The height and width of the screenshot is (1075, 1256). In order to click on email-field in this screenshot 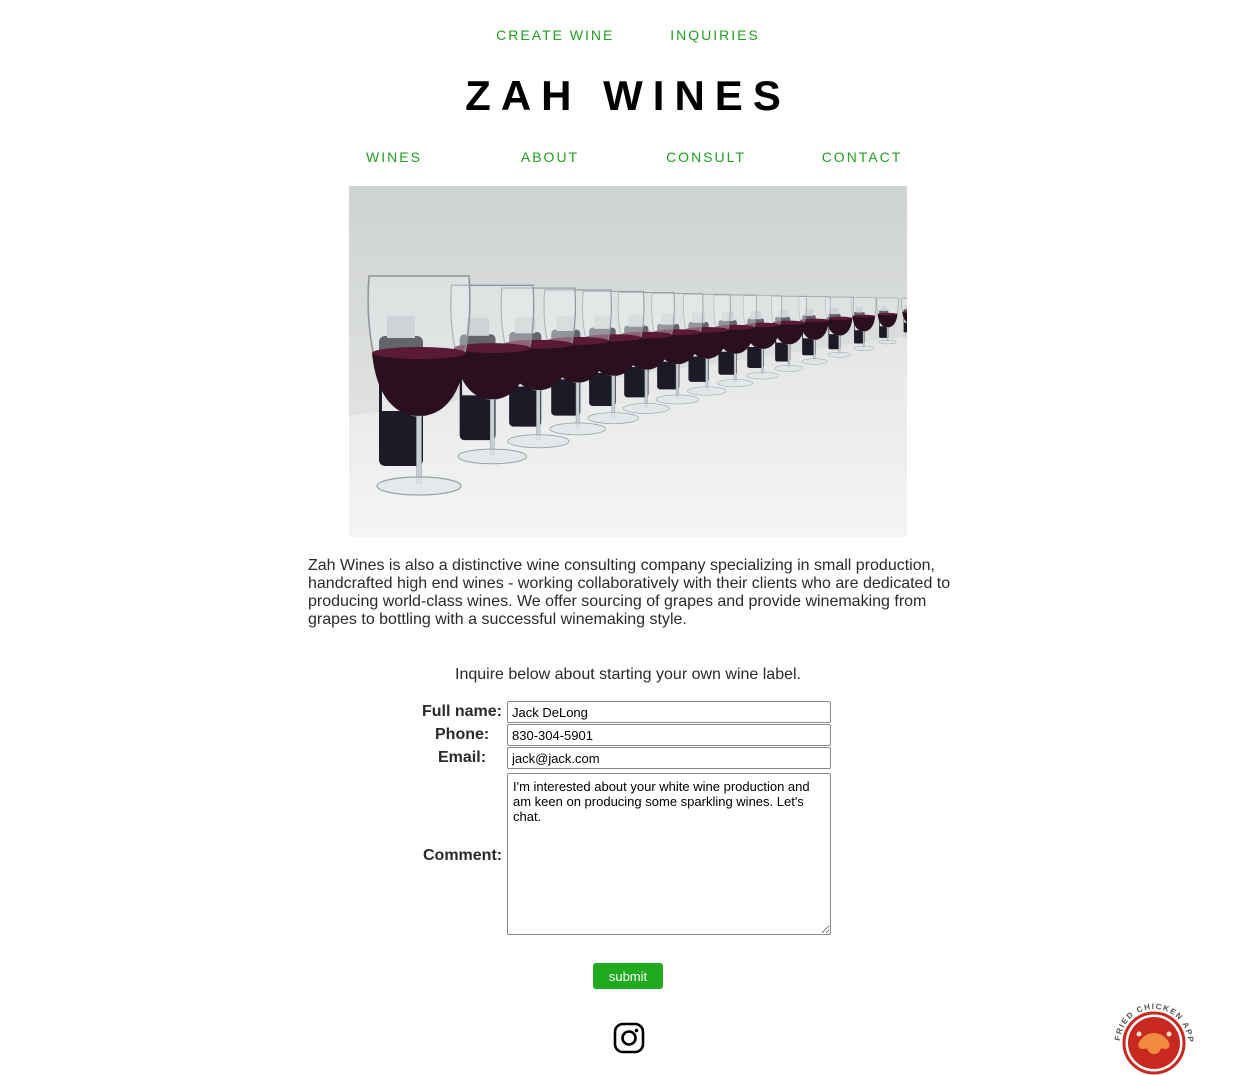, I will do `click(669, 758)`.